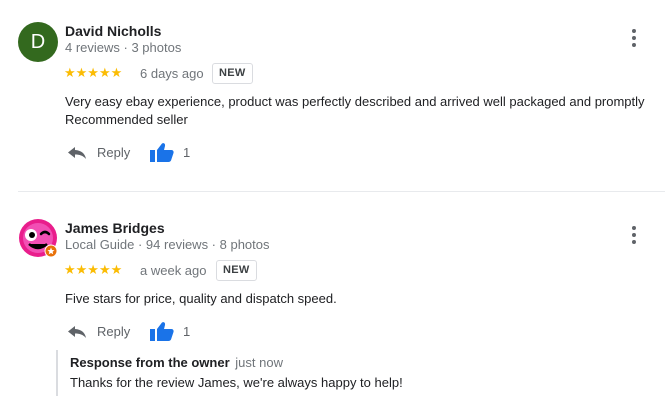 Image resolution: width=665 pixels, height=418 pixels. I want to click on winking-pink-face-icon, so click(38, 238).